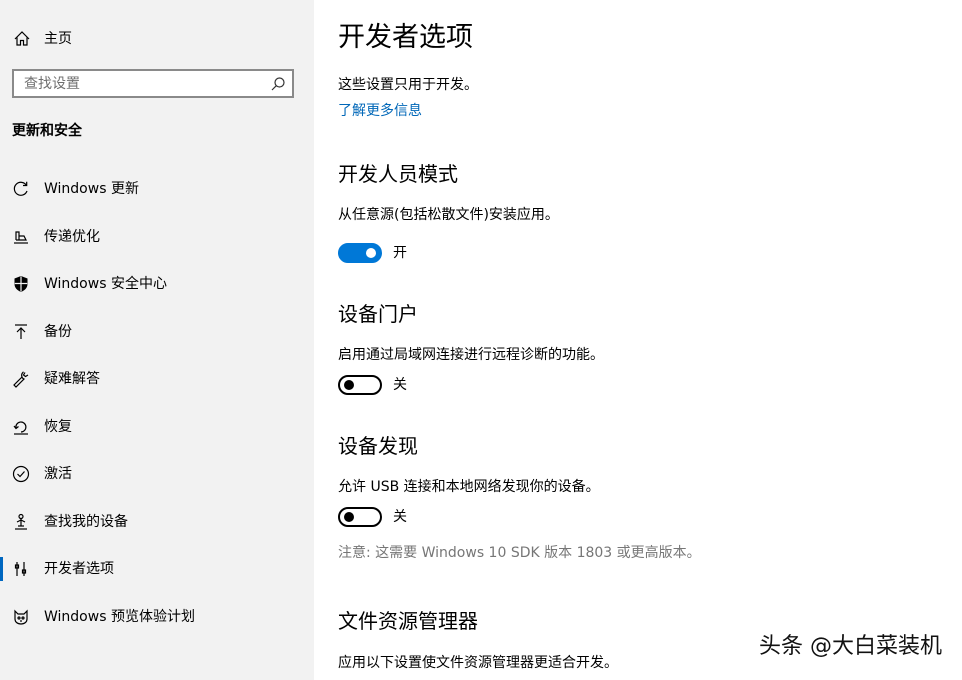 This screenshot has height=680, width=962. Describe the element at coordinates (360, 517) in the screenshot. I see `device-discovery-toggle` at that location.